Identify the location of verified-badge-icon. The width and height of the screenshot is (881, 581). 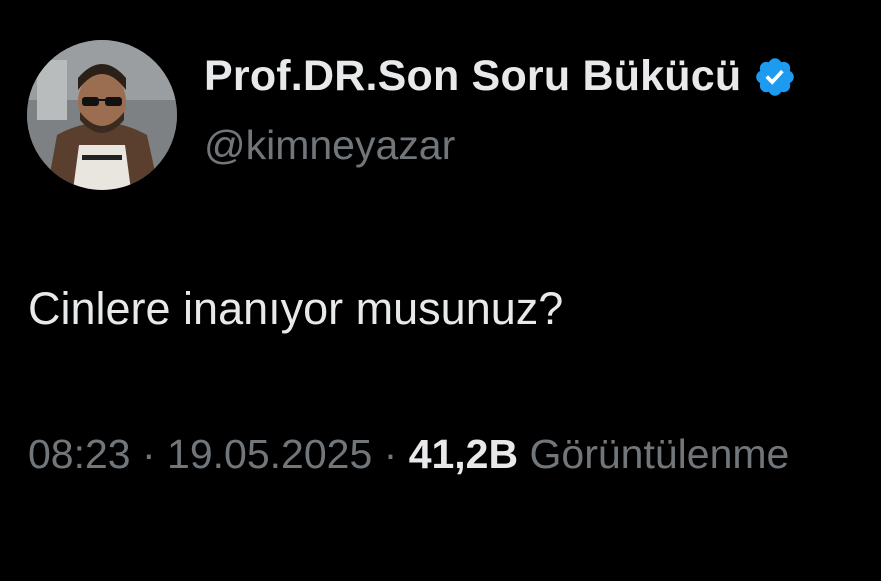
(775, 77).